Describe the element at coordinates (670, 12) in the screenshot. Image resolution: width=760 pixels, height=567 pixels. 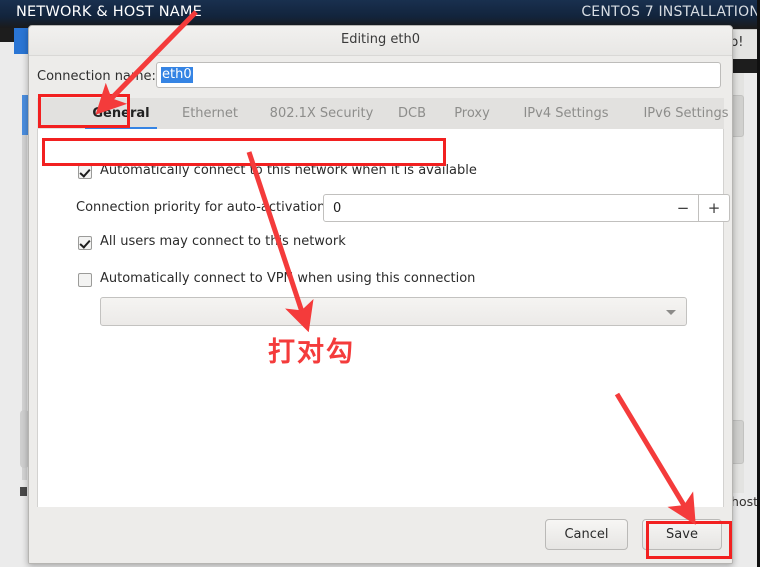
I see `installer-header-product: CENTOS 7 INSTALLATION` at that location.